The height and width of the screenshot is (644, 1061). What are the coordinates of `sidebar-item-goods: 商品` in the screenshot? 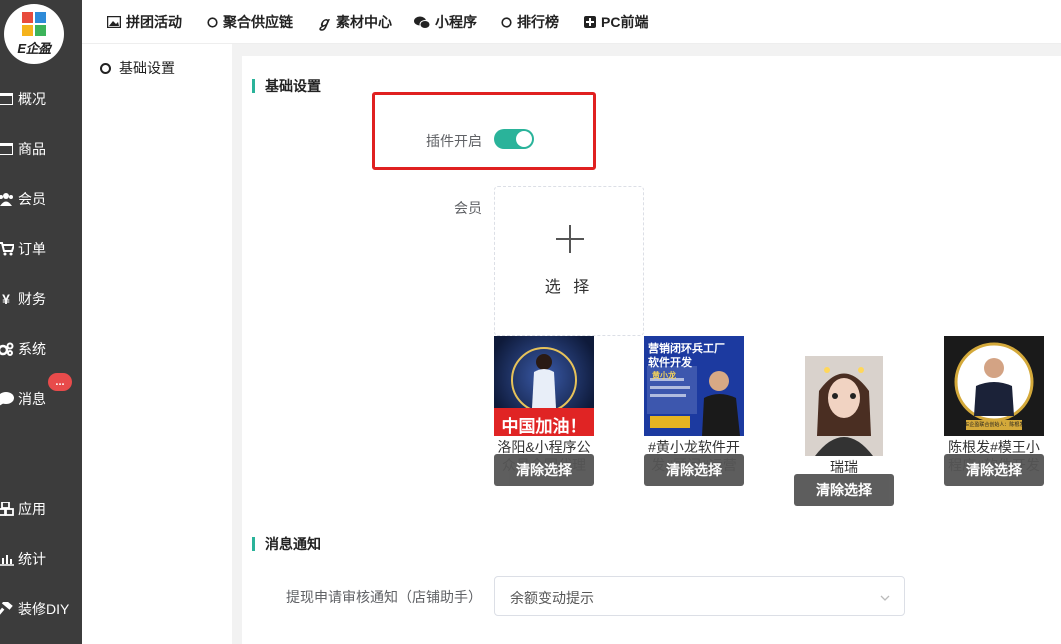 It's located at (23, 149).